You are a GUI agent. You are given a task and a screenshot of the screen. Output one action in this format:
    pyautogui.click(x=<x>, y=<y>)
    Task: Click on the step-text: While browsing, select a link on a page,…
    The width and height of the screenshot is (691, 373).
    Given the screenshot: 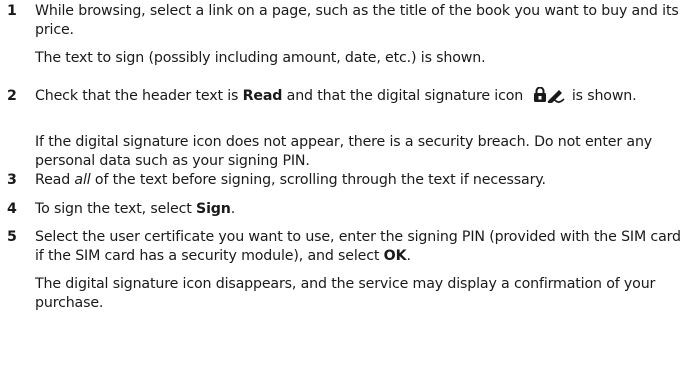 What is the action you would take?
    pyautogui.click(x=357, y=20)
    